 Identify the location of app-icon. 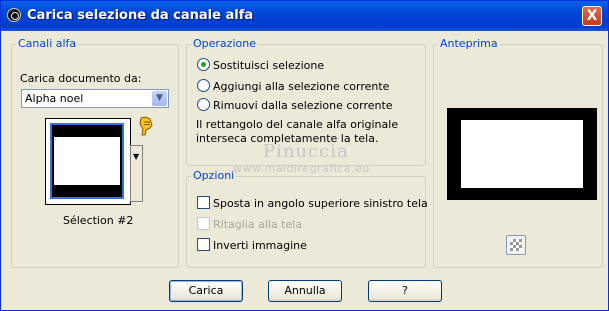
(14, 15).